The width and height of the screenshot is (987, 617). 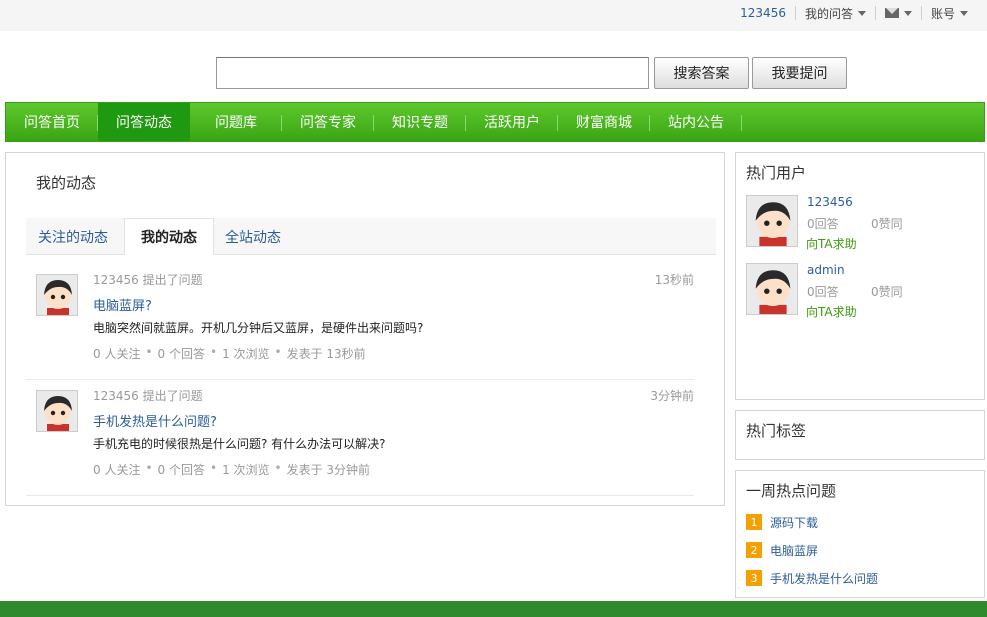 I want to click on nav-item-activity: 问答动态, so click(x=144, y=122).